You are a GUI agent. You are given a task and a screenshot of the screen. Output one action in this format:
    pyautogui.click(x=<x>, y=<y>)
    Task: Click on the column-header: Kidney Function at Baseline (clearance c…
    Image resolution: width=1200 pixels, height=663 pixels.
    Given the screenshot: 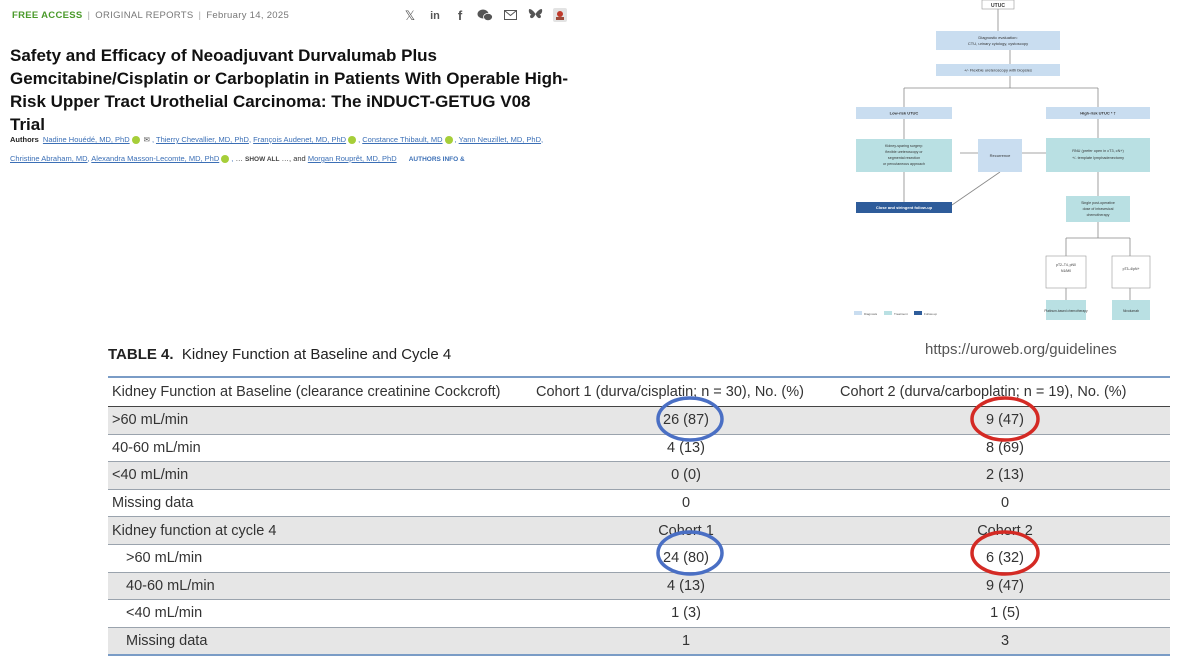 What is the action you would take?
    pyautogui.click(x=320, y=391)
    